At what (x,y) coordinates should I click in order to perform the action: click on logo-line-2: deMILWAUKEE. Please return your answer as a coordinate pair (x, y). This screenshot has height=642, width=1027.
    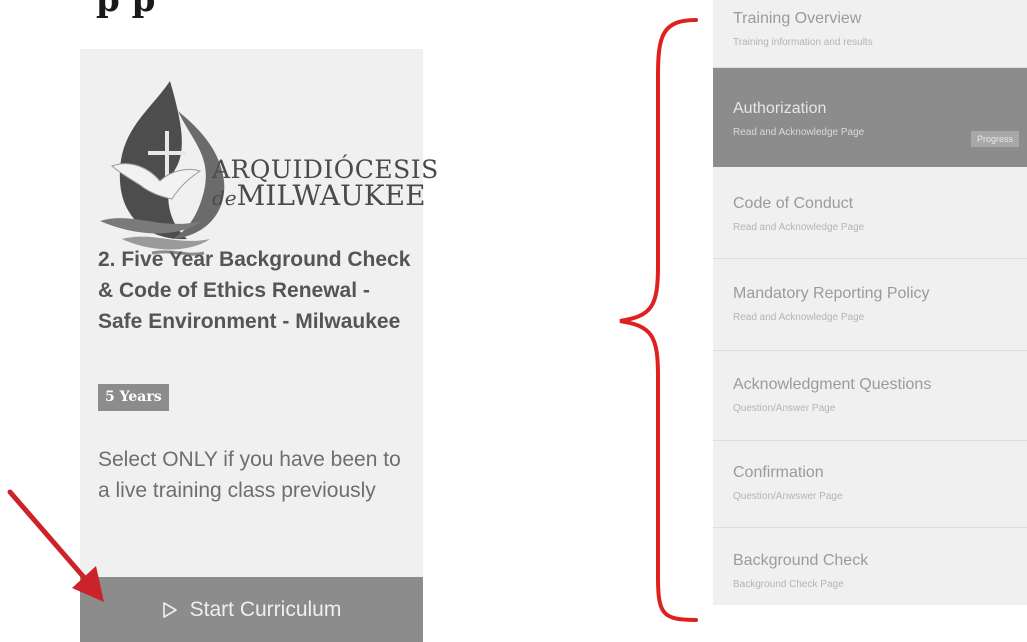
    Looking at the image, I should click on (325, 196).